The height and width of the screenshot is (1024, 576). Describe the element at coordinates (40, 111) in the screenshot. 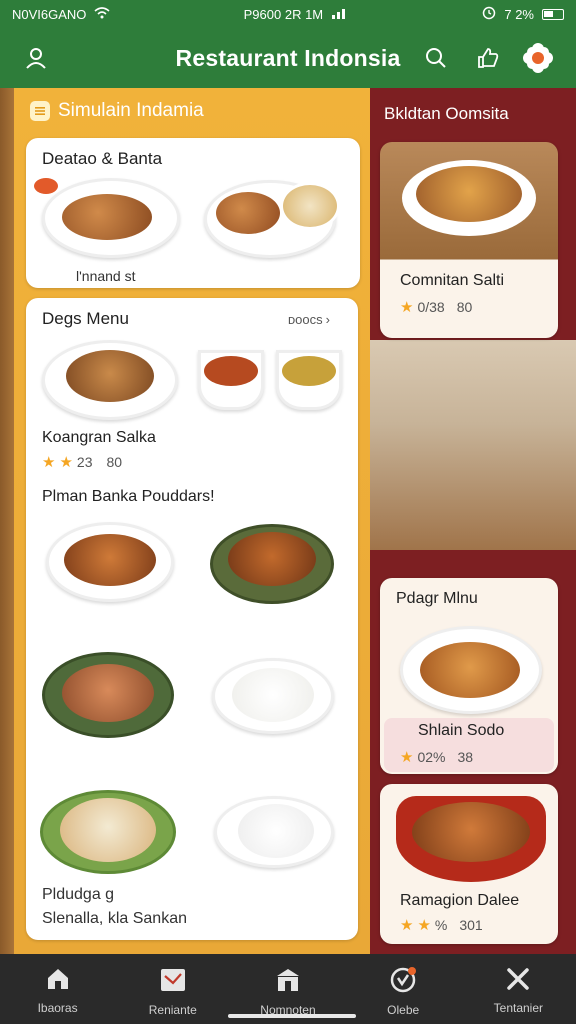

I see `menu-list-icon` at that location.